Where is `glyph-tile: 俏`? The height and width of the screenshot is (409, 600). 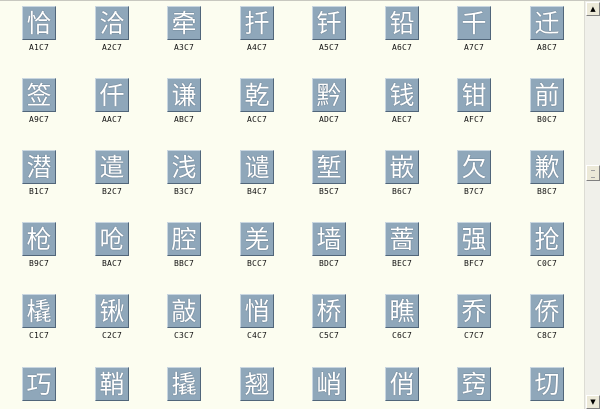 glyph-tile: 俏 is located at coordinates (402, 384).